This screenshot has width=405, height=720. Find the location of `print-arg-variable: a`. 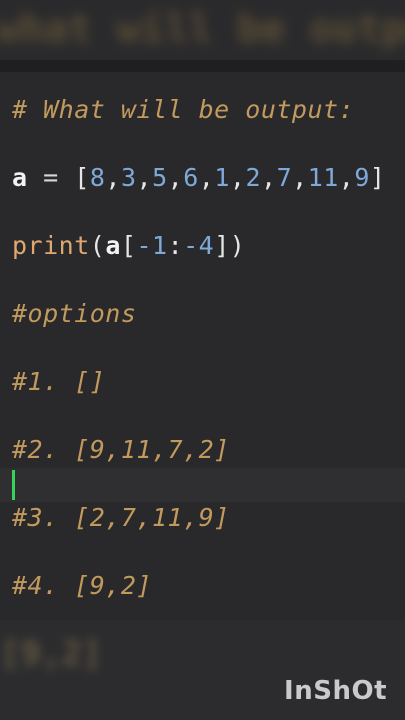

print-arg-variable: a is located at coordinates (113, 245).